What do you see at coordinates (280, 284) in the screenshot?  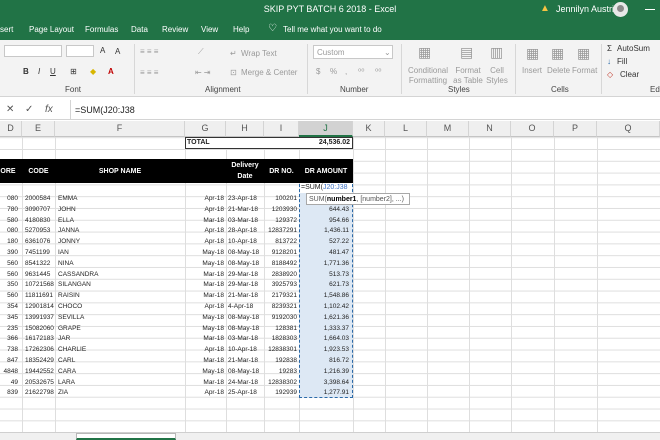 I see `dr-no-cell: 3925793` at bounding box center [280, 284].